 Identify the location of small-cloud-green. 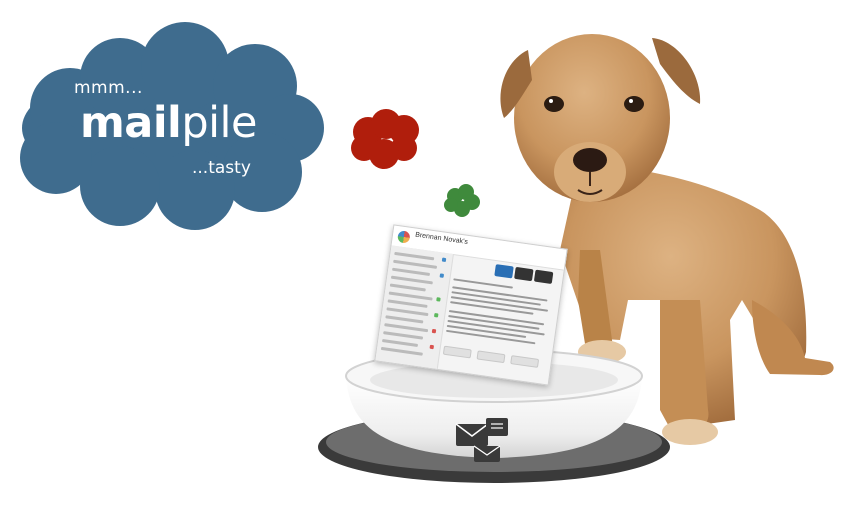
(462, 200).